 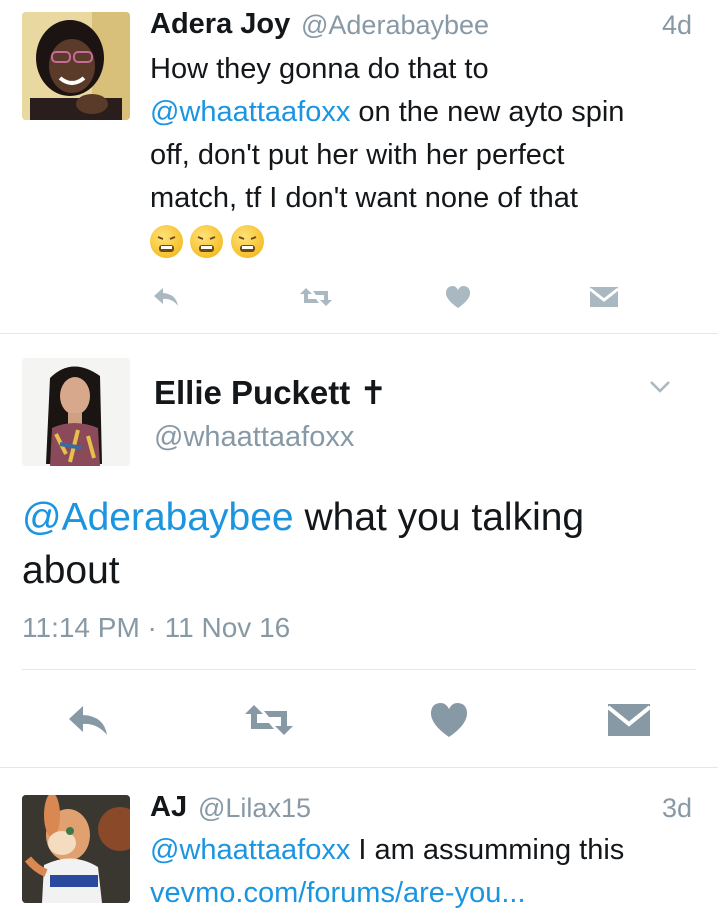 What do you see at coordinates (250, 850) in the screenshot?
I see `tweet3-mention: @whaattaafoxx` at bounding box center [250, 850].